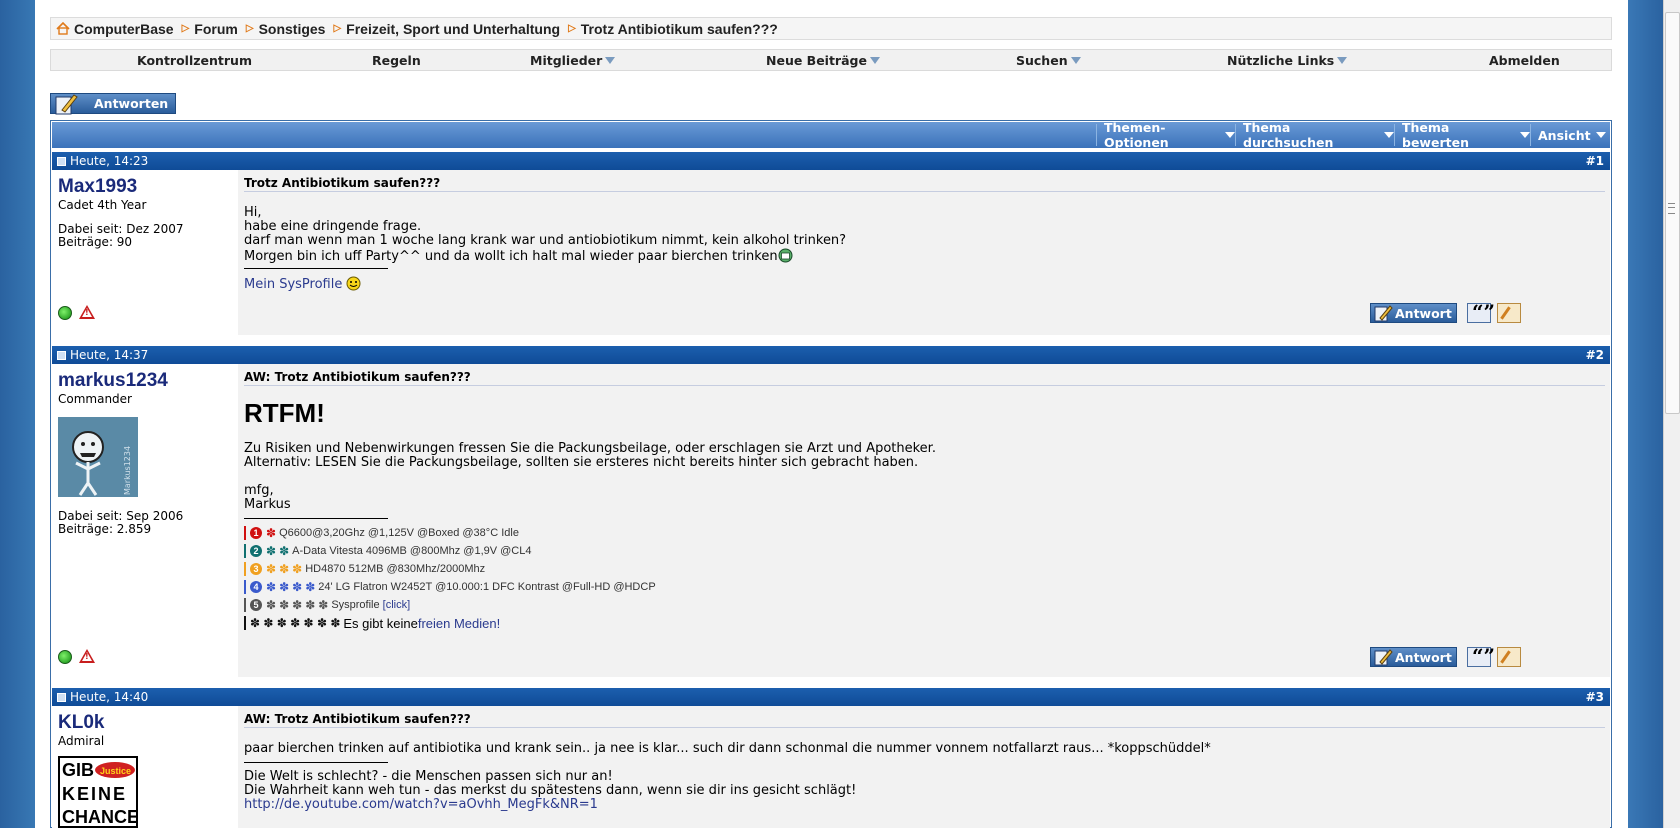  Describe the element at coordinates (121, 516) in the screenshot. I see `join-date: Dabei seit: Sep 2006` at that location.